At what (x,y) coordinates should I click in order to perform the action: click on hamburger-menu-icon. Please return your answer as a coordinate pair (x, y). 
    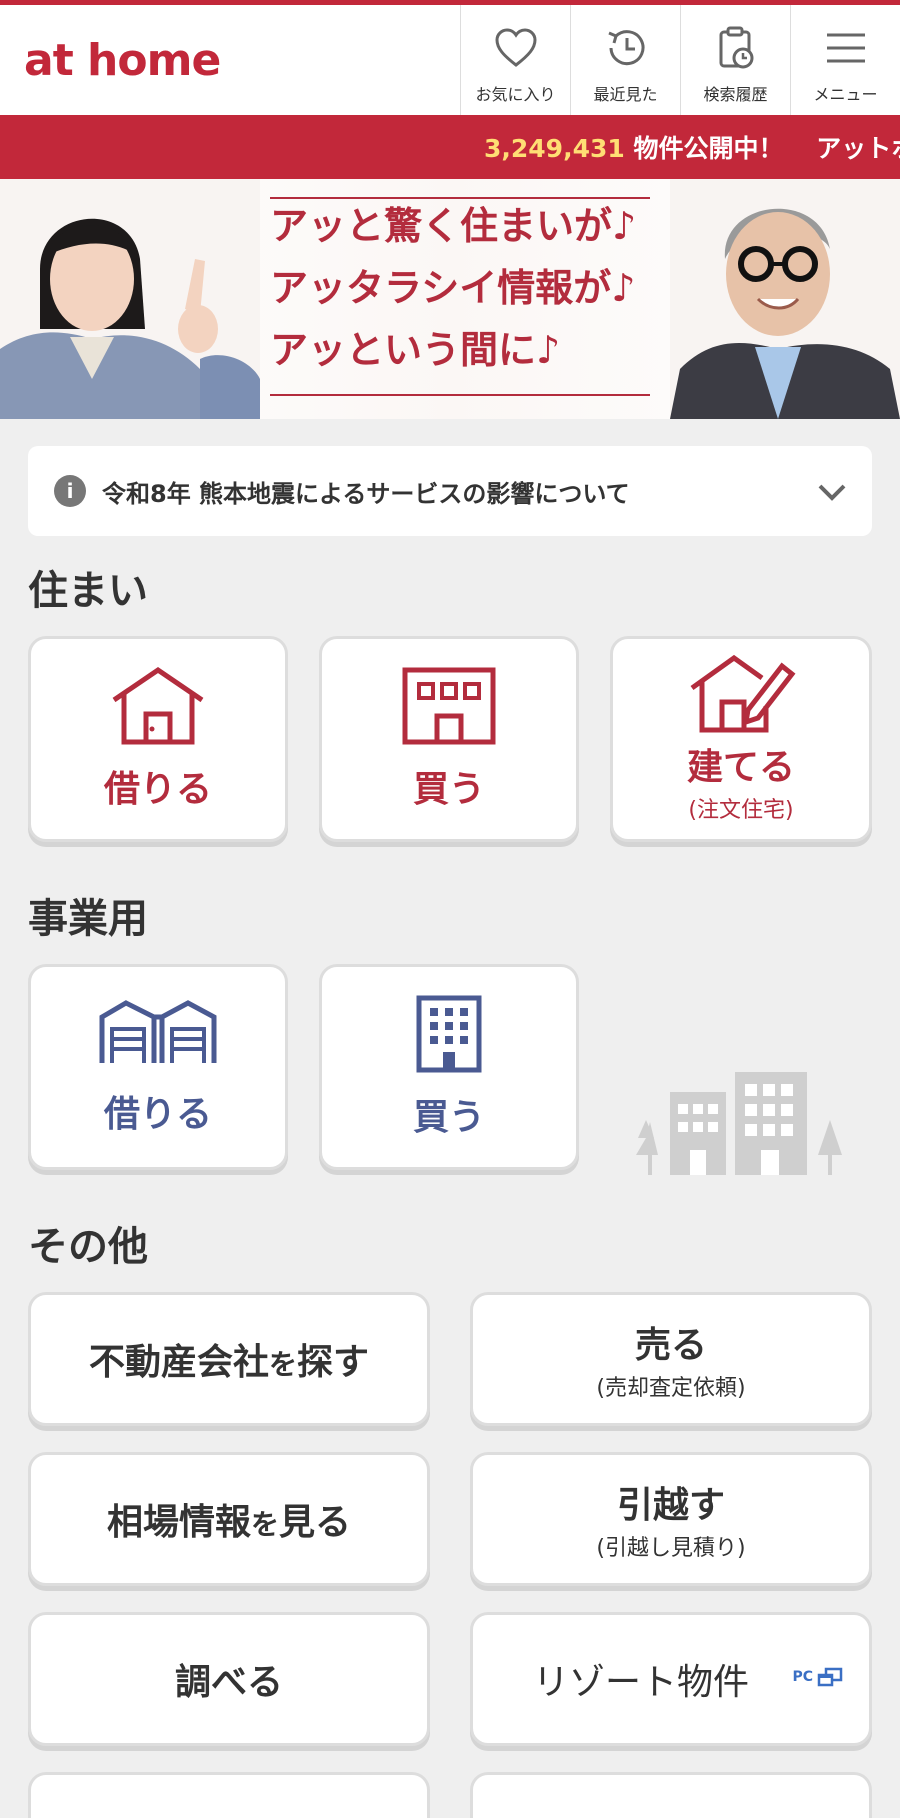
    Looking at the image, I should click on (845, 48).